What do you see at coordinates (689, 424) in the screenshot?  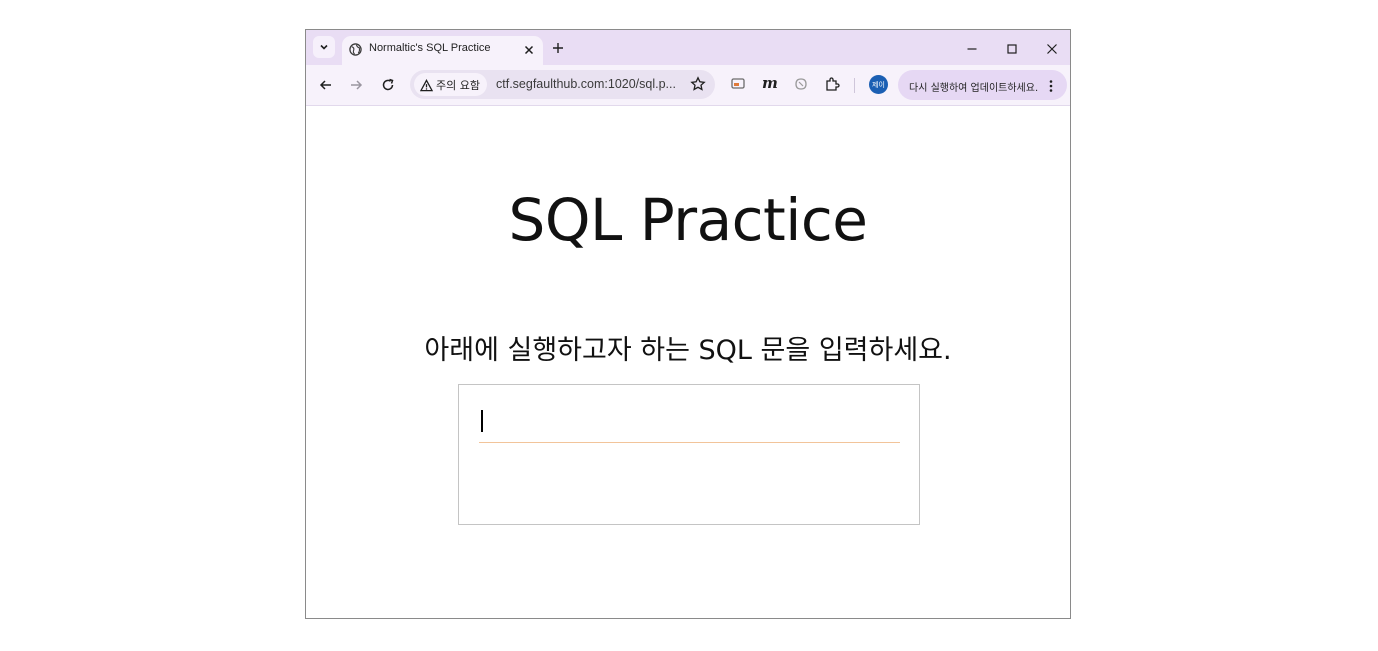 I see `sql-query-input` at bounding box center [689, 424].